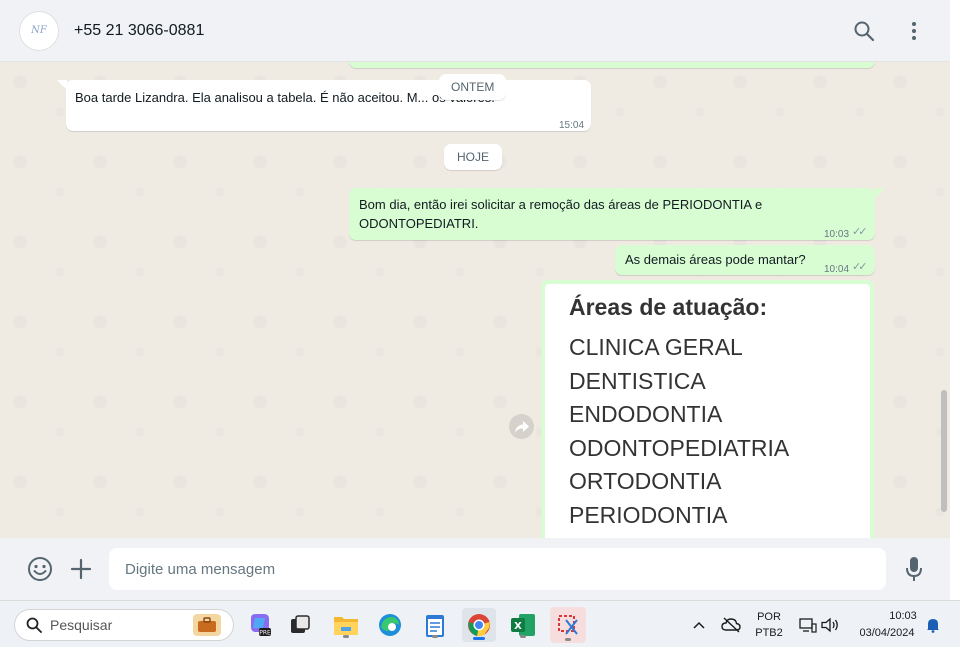 The width and height of the screenshot is (960, 647). Describe the element at coordinates (914, 569) in the screenshot. I see `microphone-icon` at that location.